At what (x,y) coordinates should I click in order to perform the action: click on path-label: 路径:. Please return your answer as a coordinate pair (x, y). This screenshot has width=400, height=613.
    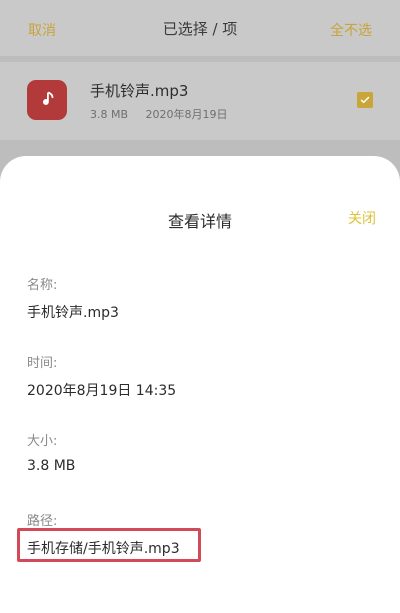
    Looking at the image, I should click on (42, 521).